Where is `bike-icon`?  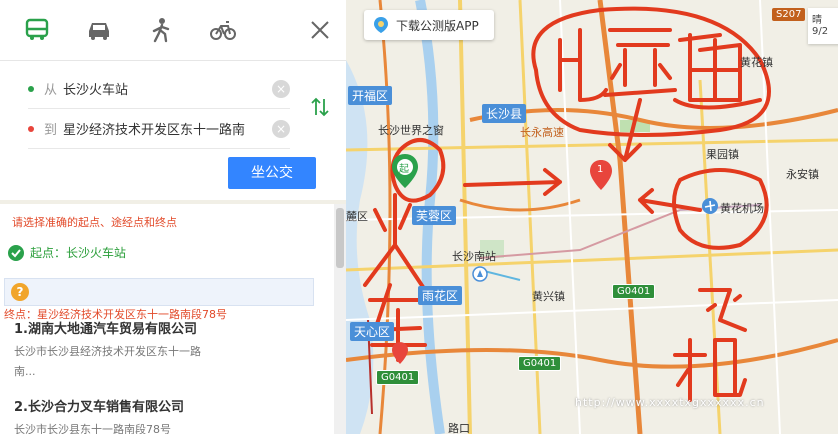
bike-icon is located at coordinates (223, 30).